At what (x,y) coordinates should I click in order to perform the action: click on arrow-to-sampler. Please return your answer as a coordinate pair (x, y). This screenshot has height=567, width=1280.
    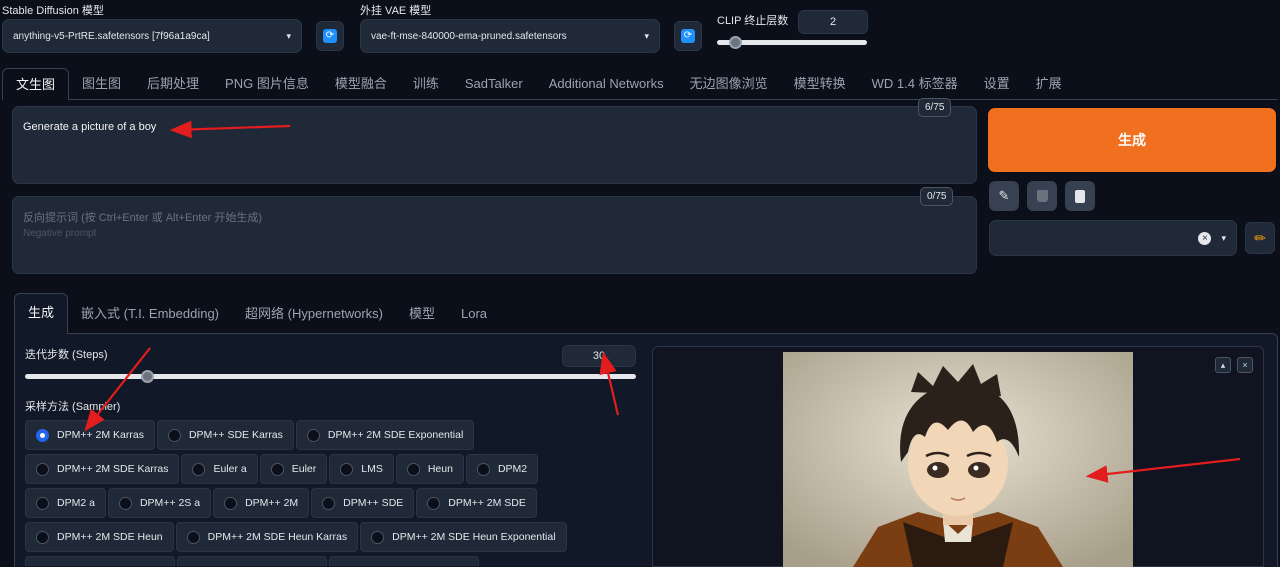
    Looking at the image, I should click on (117, 389).